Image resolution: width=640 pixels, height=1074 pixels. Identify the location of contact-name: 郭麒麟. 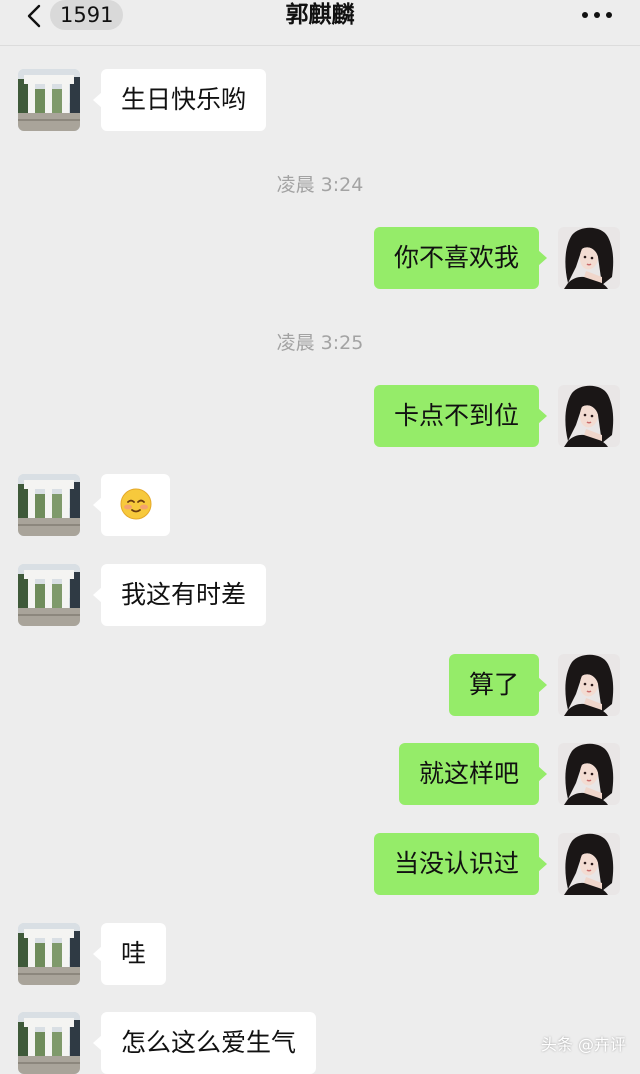
(320, 15).